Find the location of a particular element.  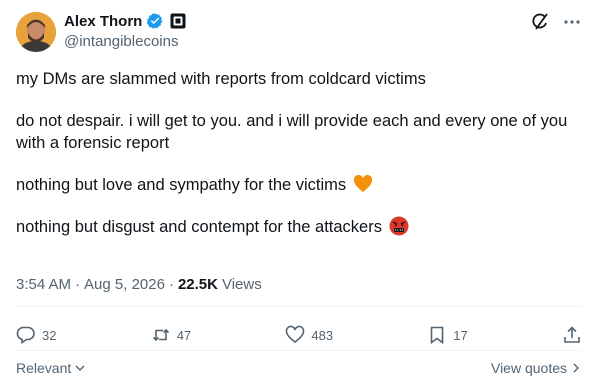

avatar is located at coordinates (36, 32).